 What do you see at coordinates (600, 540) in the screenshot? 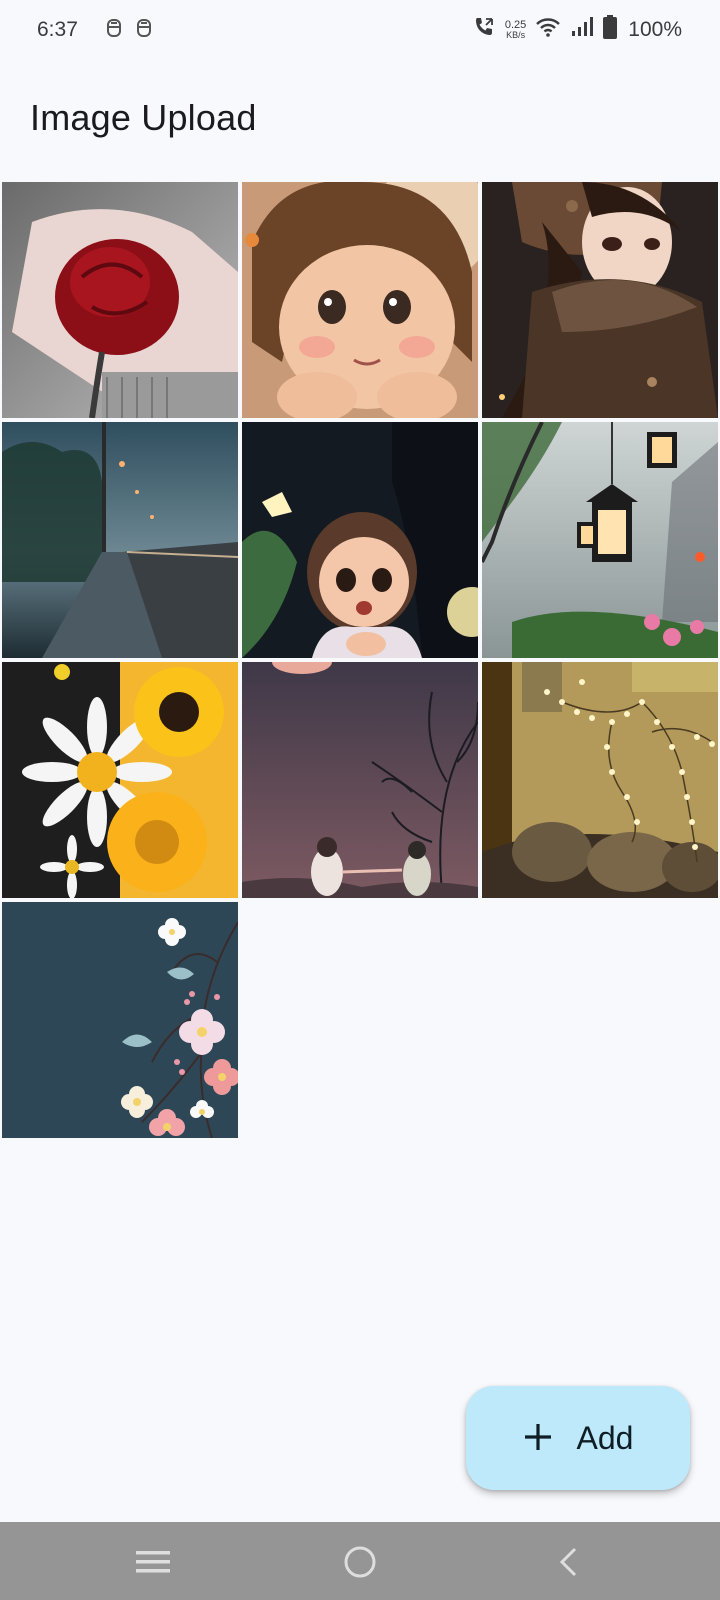
I see `image-lanterns` at bounding box center [600, 540].